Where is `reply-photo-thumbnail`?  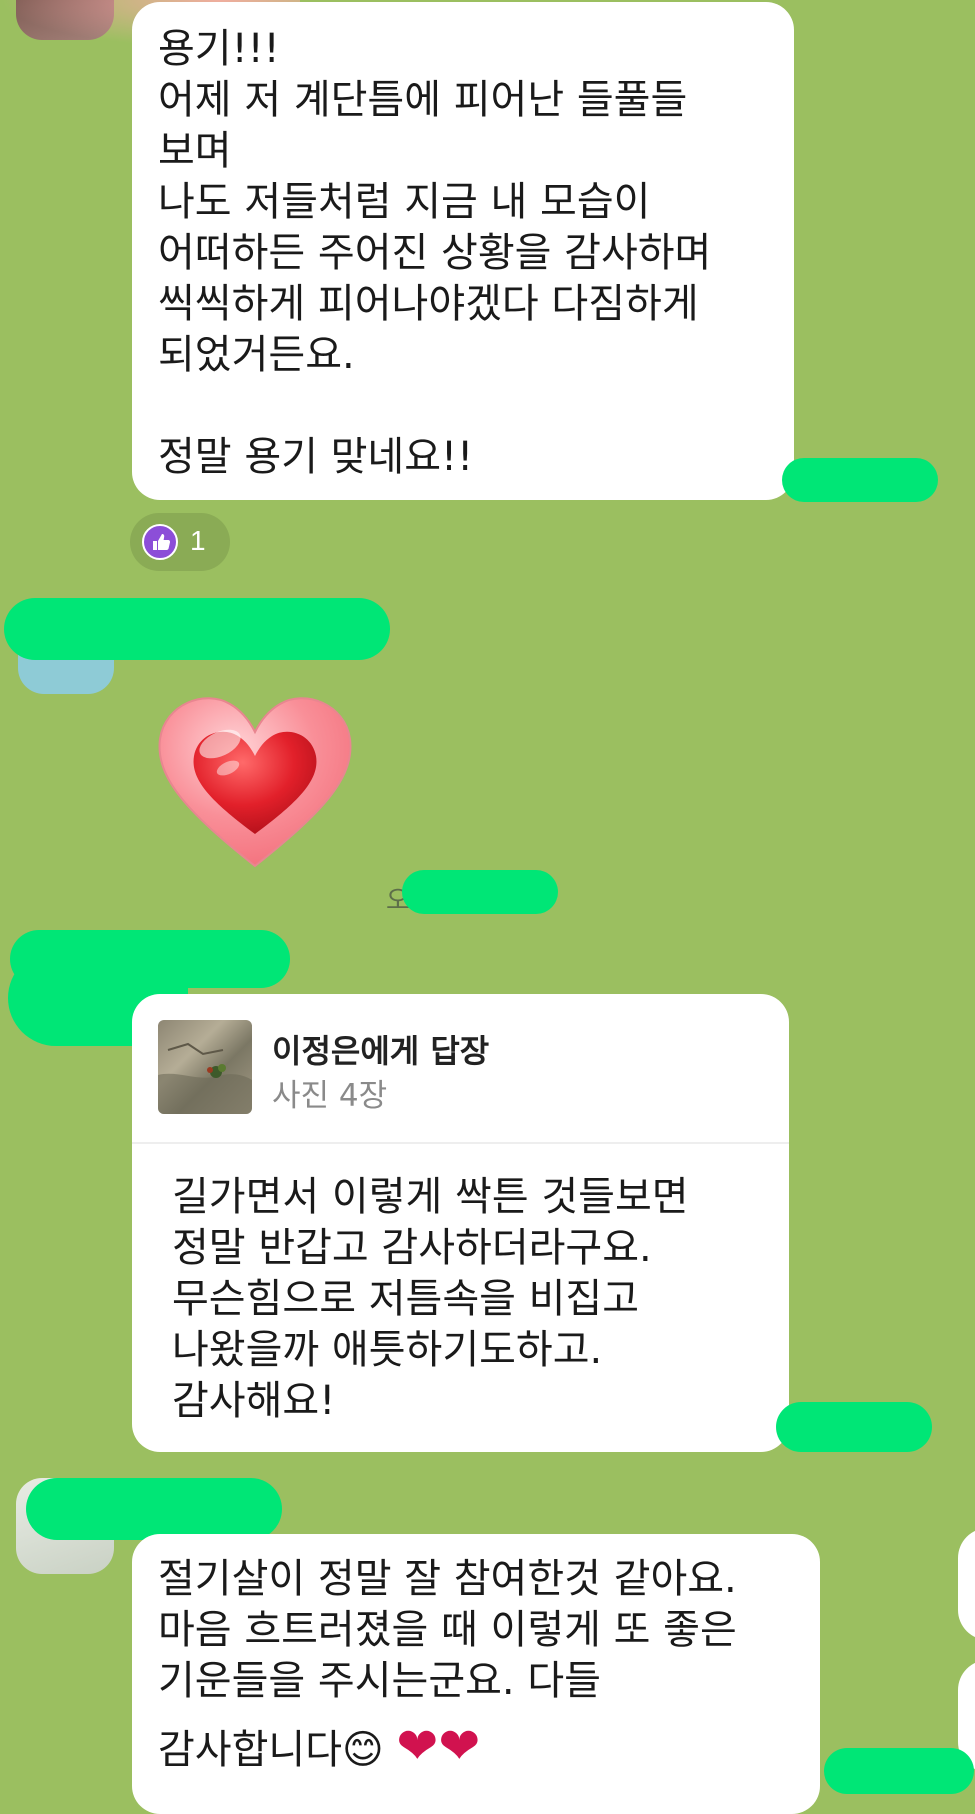
reply-photo-thumbnail is located at coordinates (205, 1067).